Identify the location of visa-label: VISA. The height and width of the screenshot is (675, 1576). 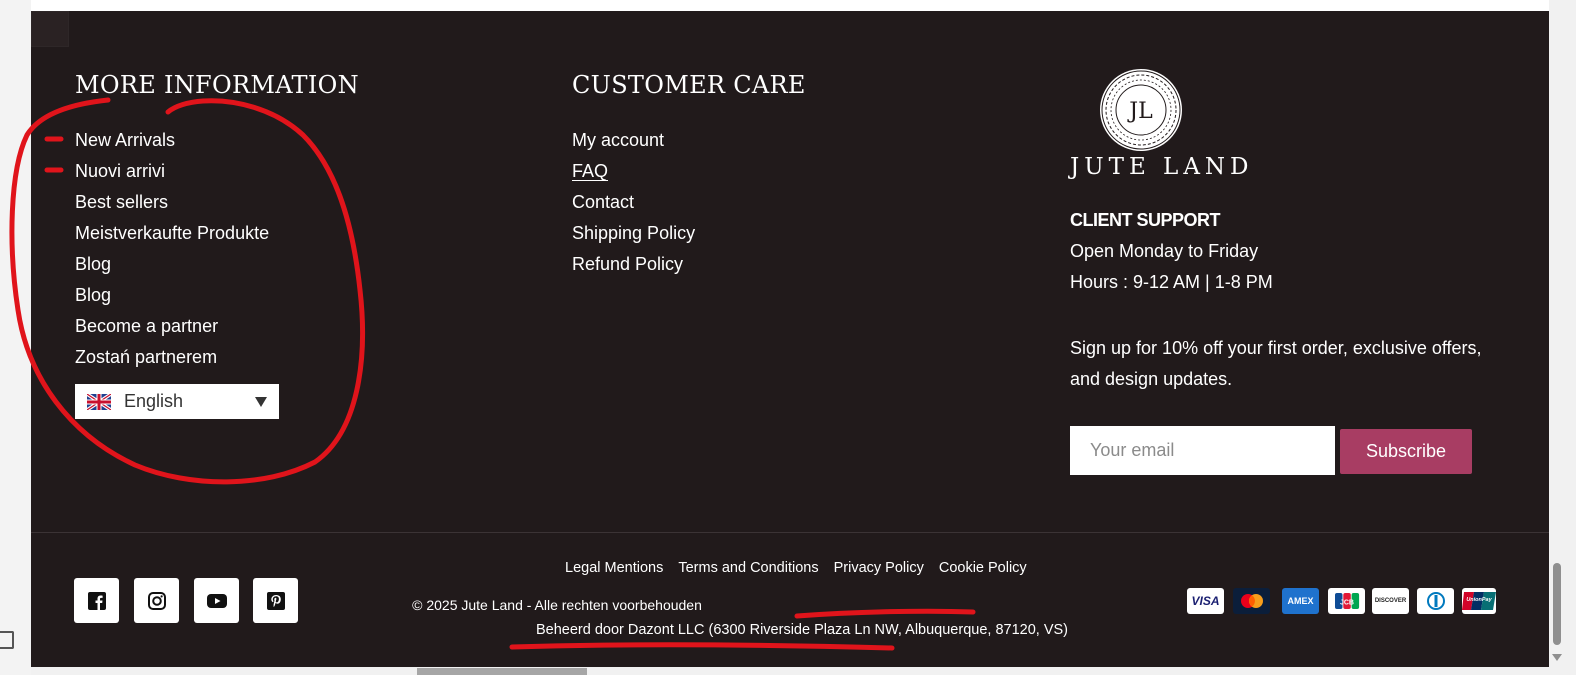
(1205, 601).